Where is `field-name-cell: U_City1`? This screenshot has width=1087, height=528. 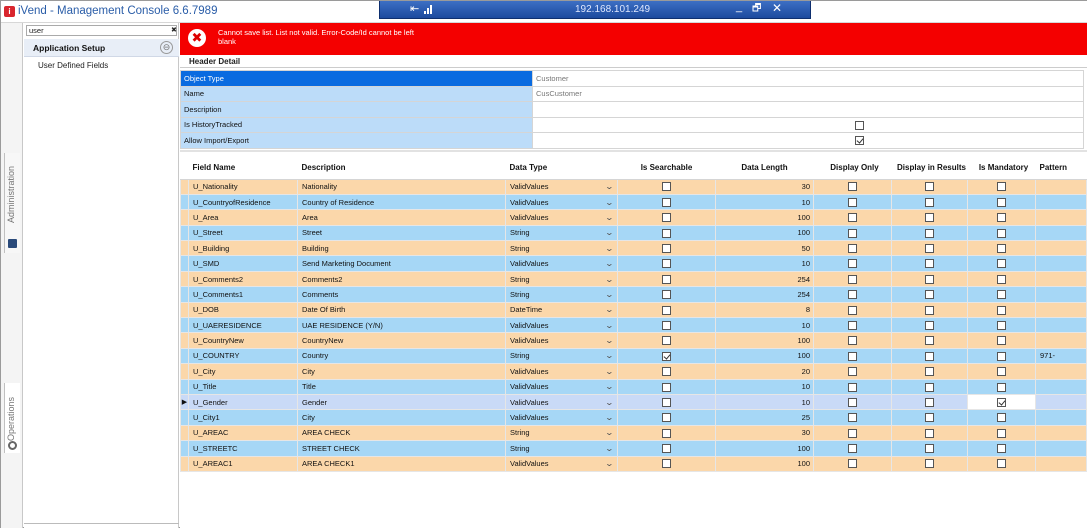 field-name-cell: U_City1 is located at coordinates (243, 417).